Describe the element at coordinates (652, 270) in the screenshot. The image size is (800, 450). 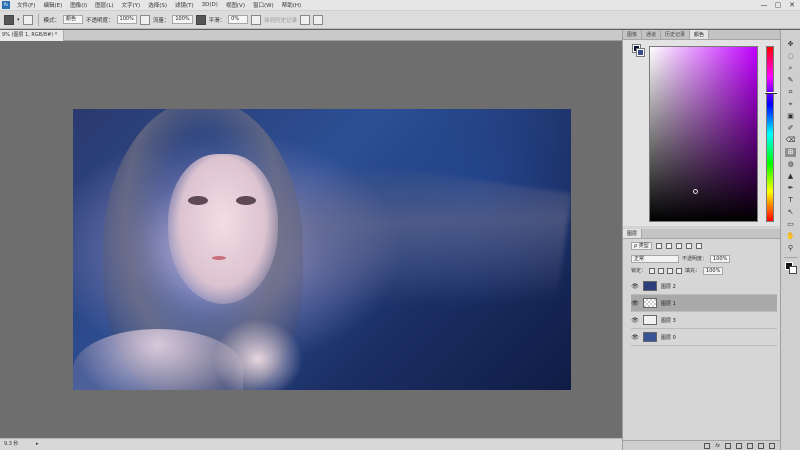
I see `lock-transparent-icon` at that location.